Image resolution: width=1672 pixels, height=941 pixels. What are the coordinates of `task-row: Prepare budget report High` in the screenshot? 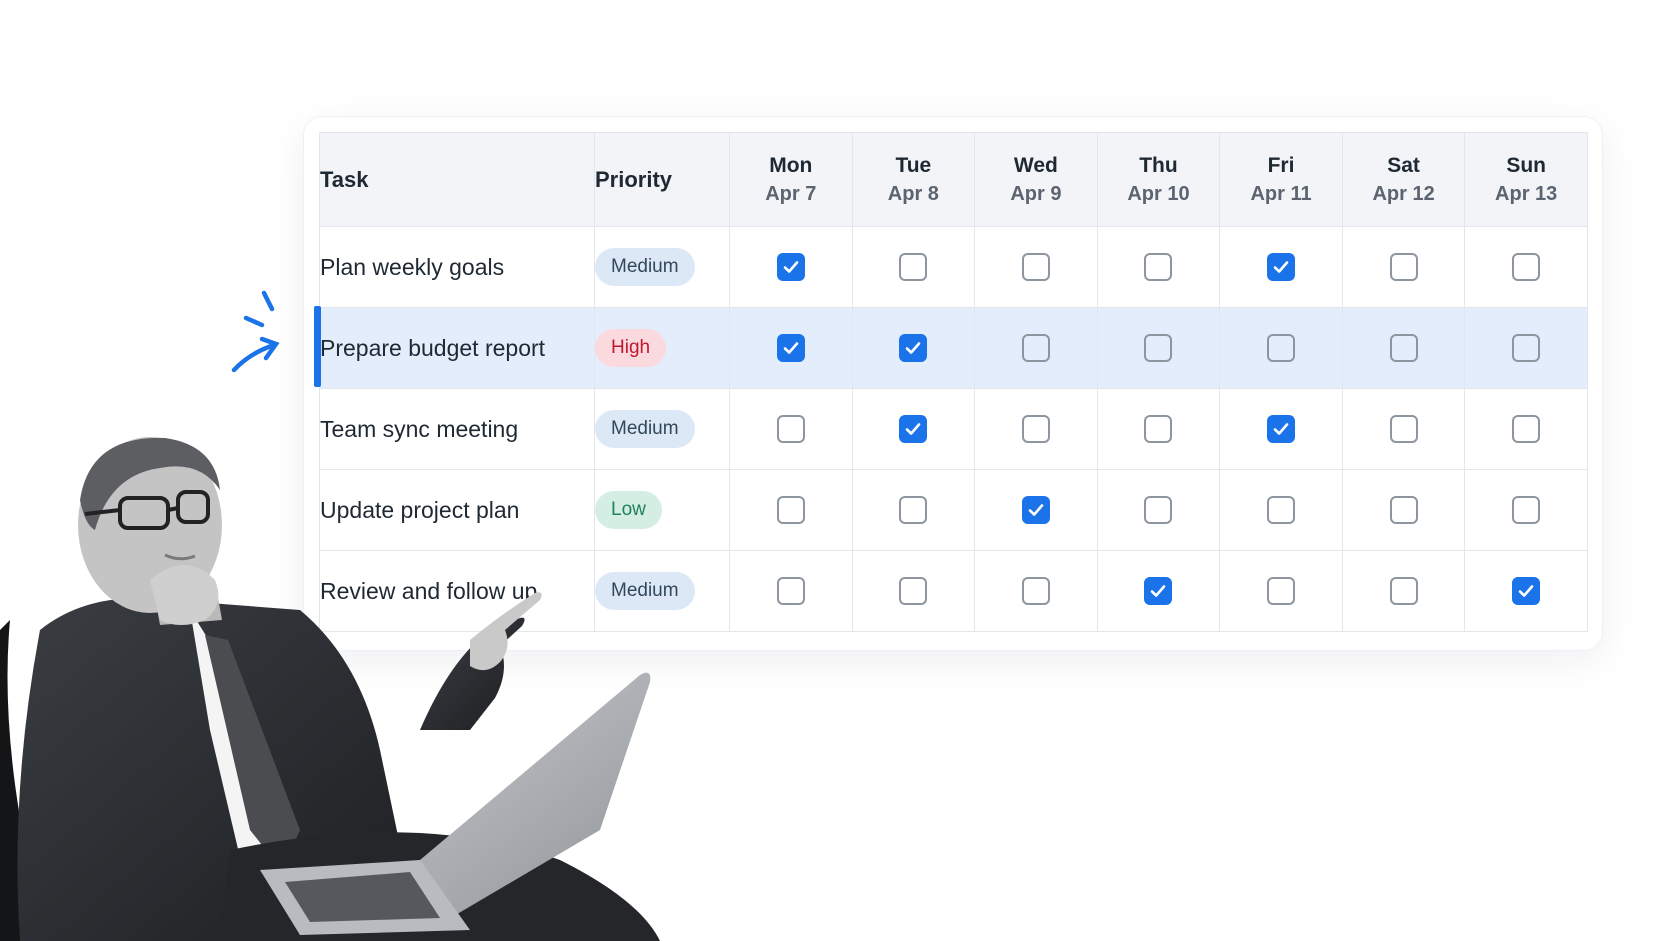 It's located at (953, 348).